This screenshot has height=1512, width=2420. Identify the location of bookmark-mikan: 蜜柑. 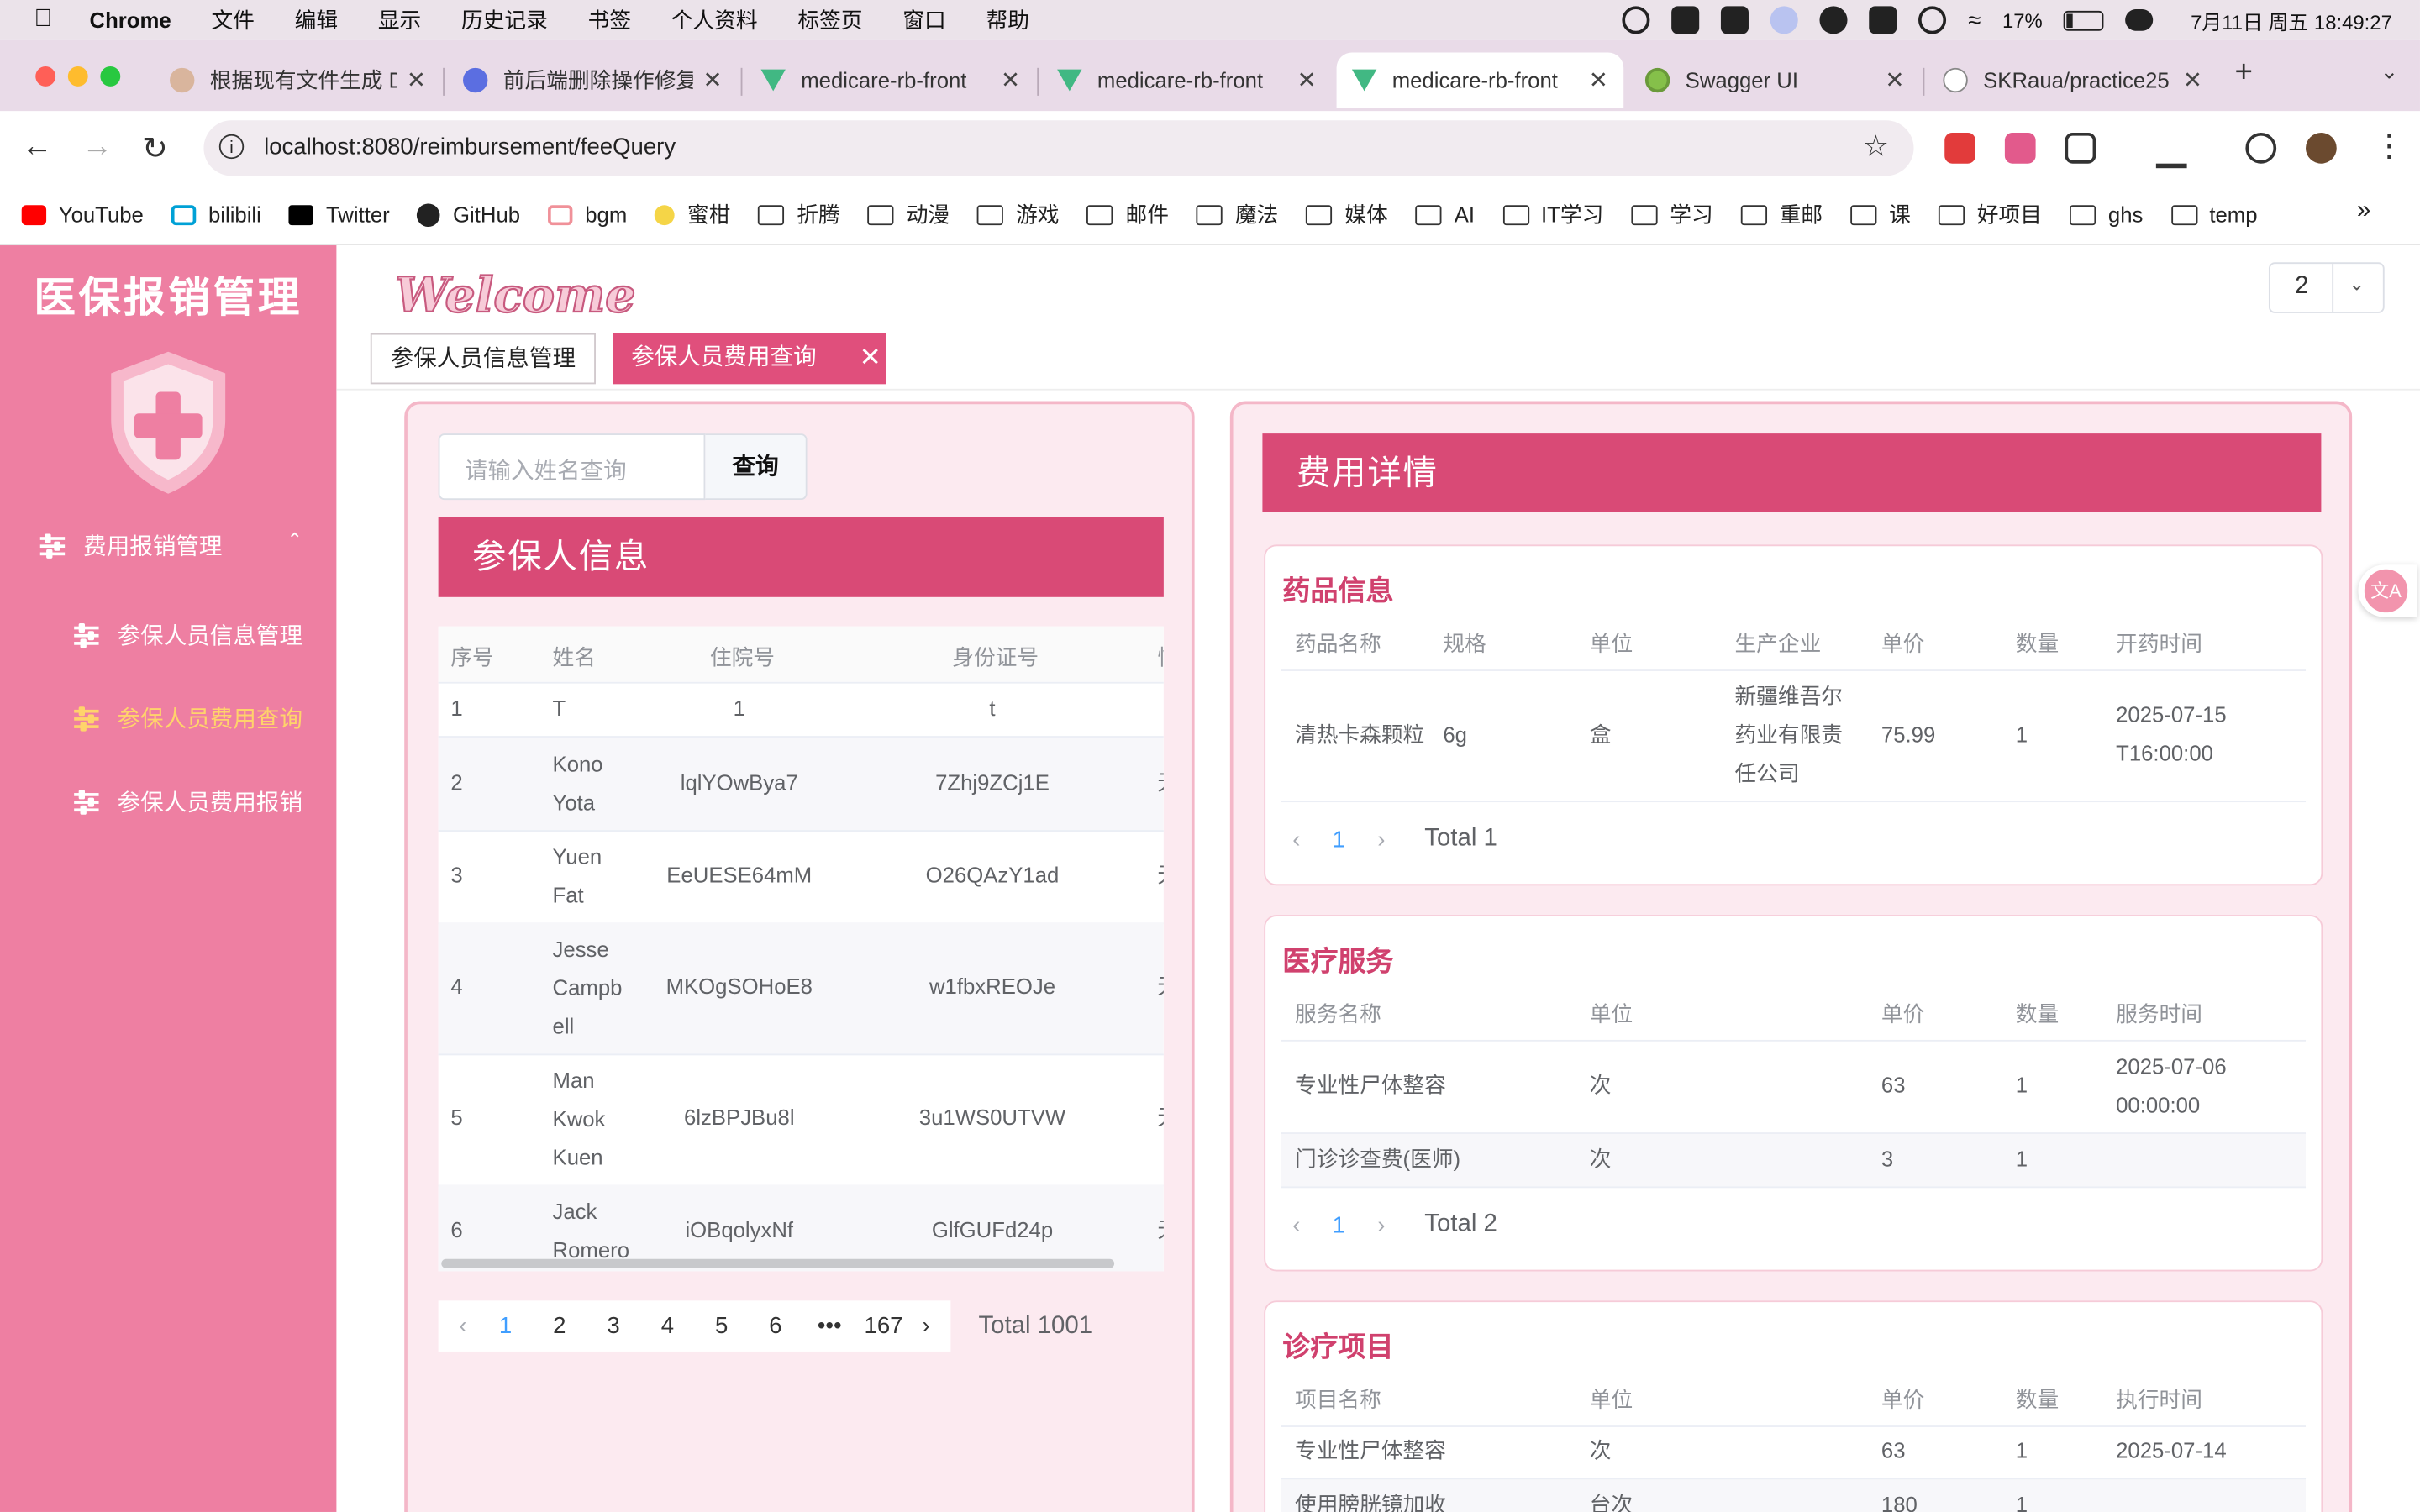
(692, 214).